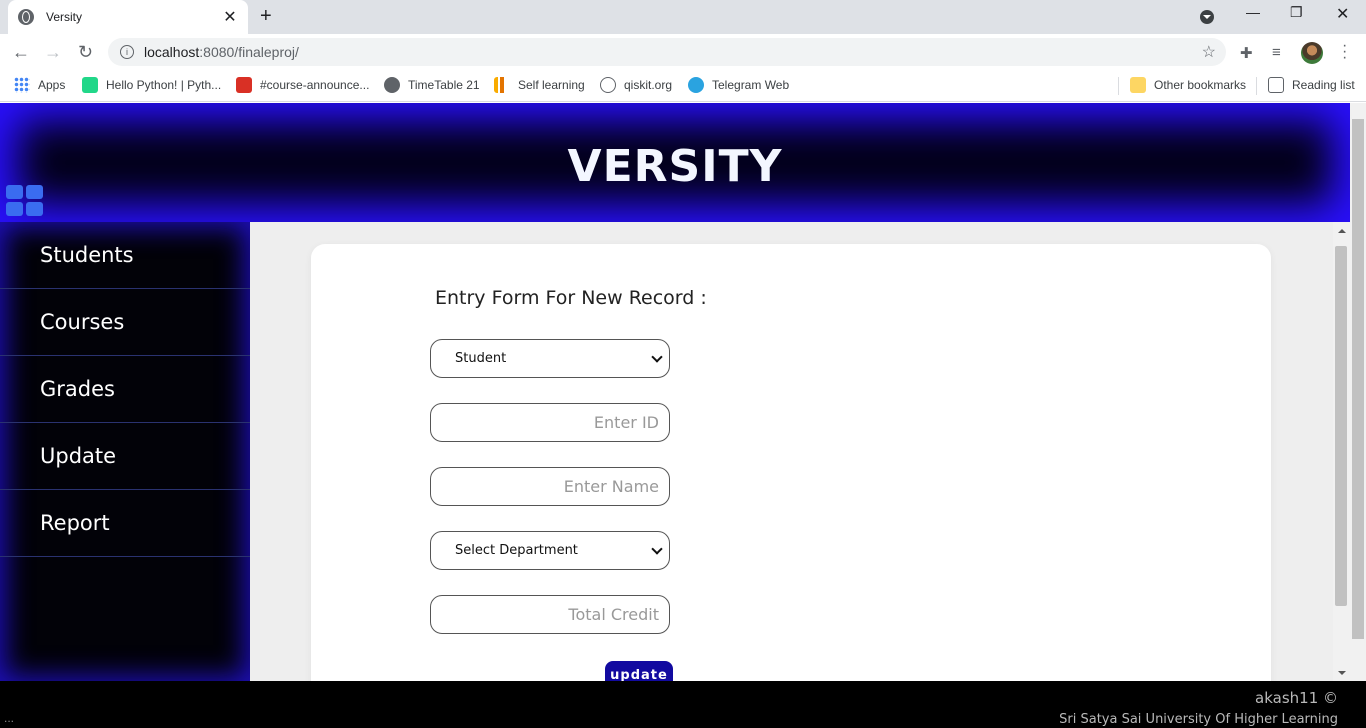 The image size is (1366, 728). What do you see at coordinates (1276, 85) in the screenshot?
I see `reading-list-icon` at bounding box center [1276, 85].